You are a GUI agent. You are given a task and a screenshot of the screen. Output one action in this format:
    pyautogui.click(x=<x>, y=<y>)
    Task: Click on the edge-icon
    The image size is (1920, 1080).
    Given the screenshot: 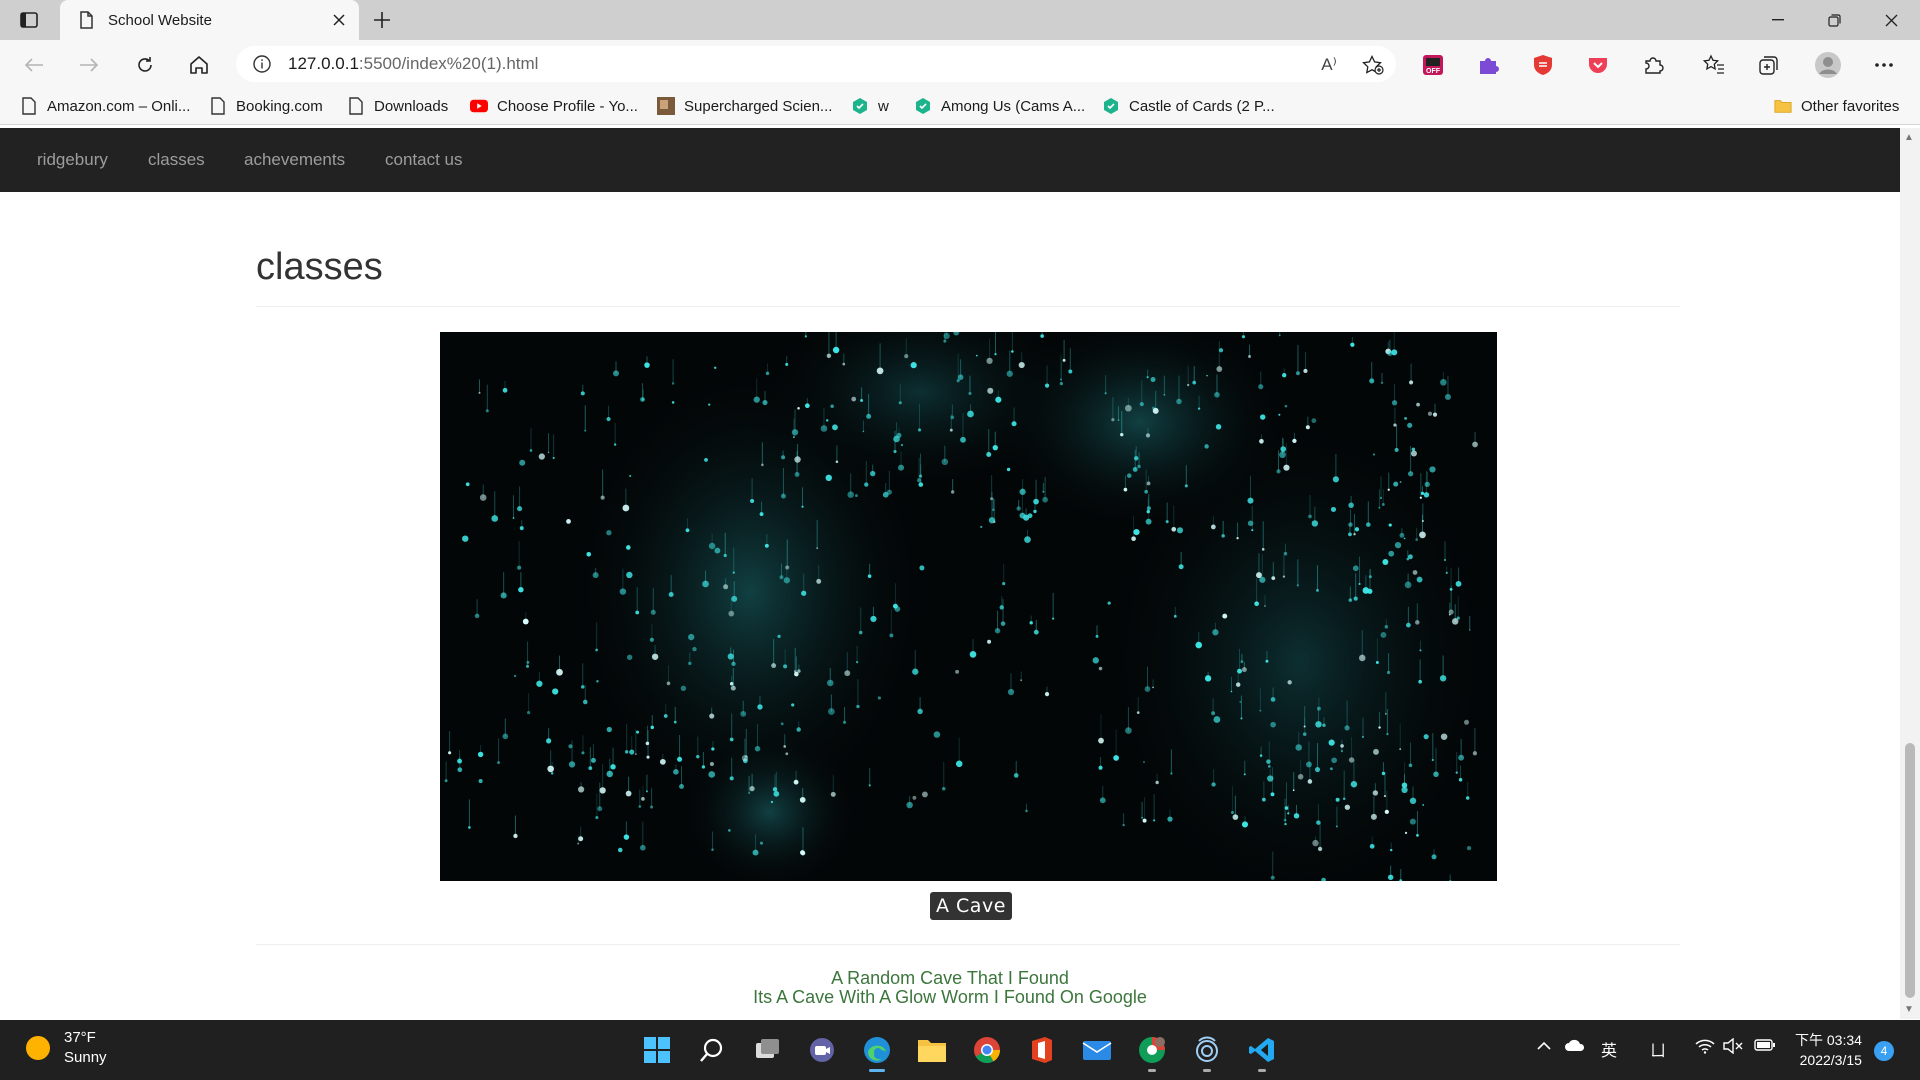 What is the action you would take?
    pyautogui.click(x=877, y=1051)
    